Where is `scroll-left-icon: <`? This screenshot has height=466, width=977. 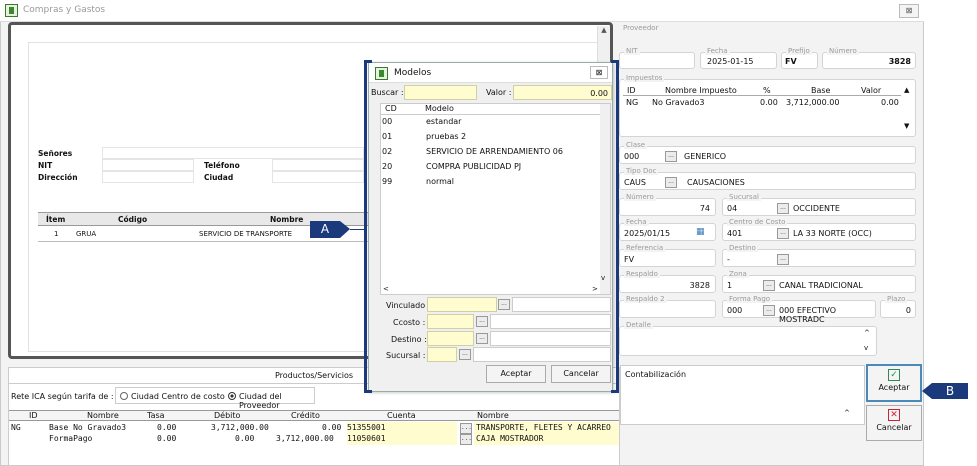 scroll-left-icon: < is located at coordinates (386, 289).